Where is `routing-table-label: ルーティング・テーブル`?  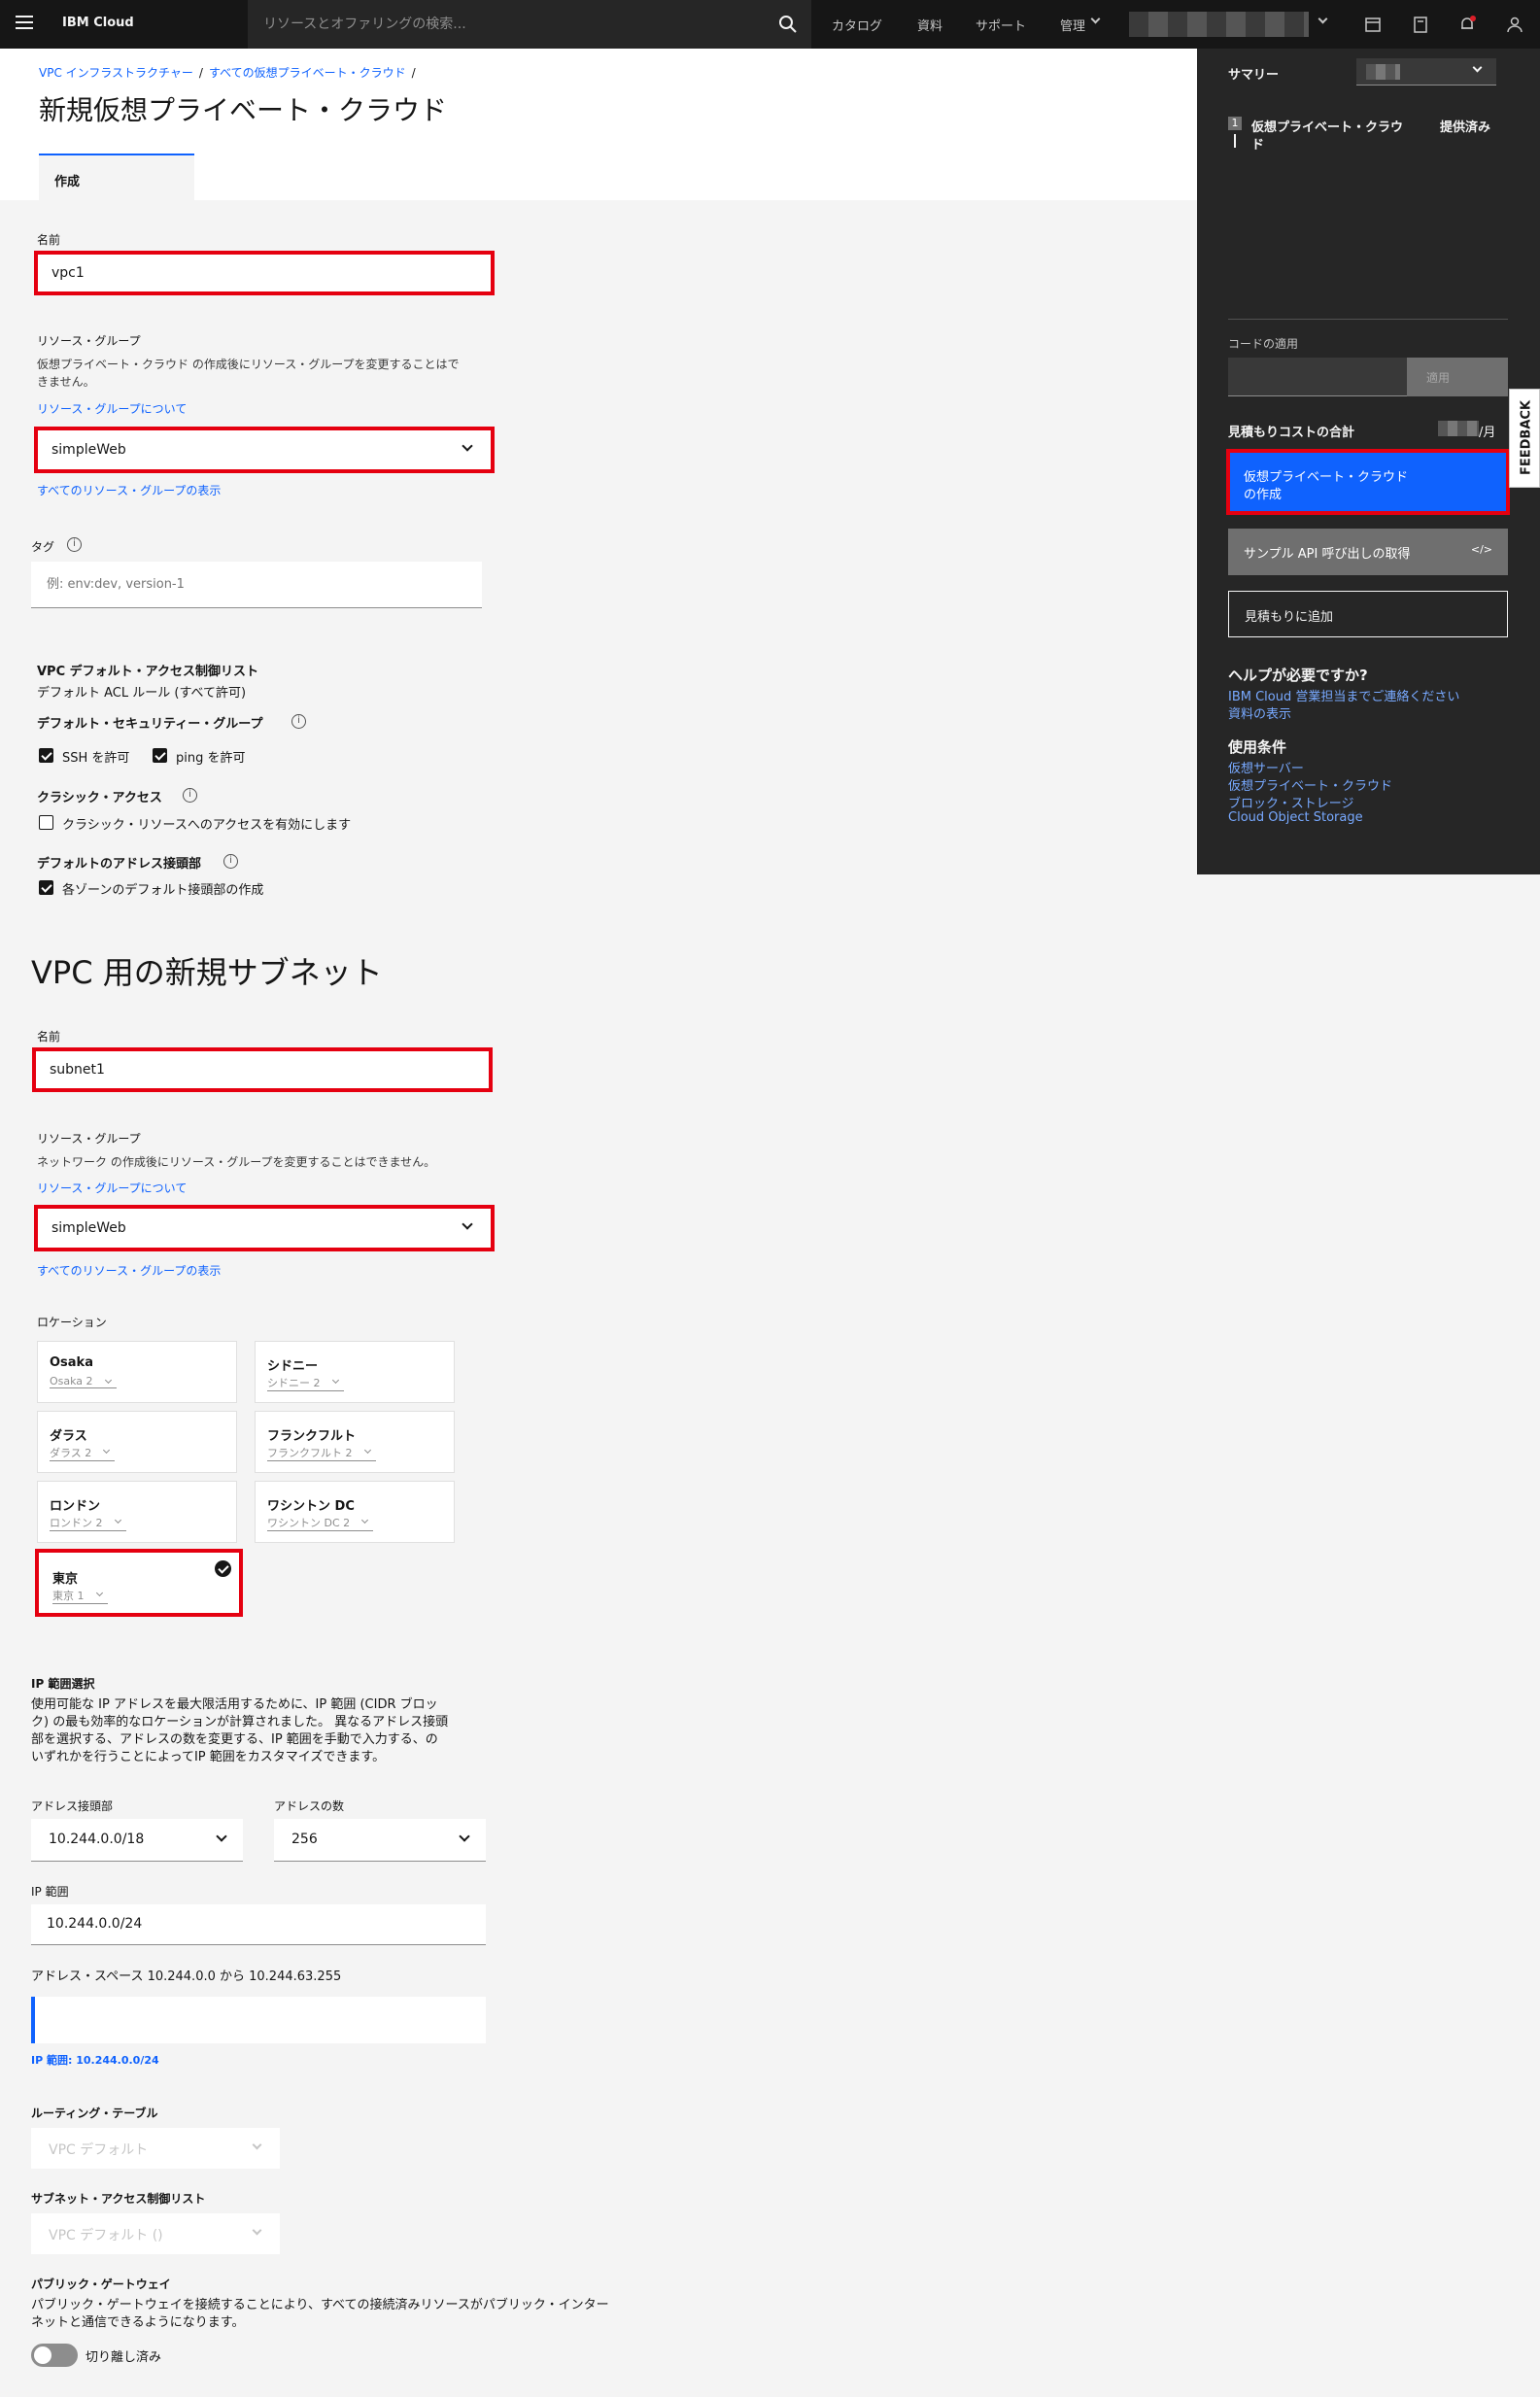 routing-table-label: ルーティング・テーブル is located at coordinates (94, 2113).